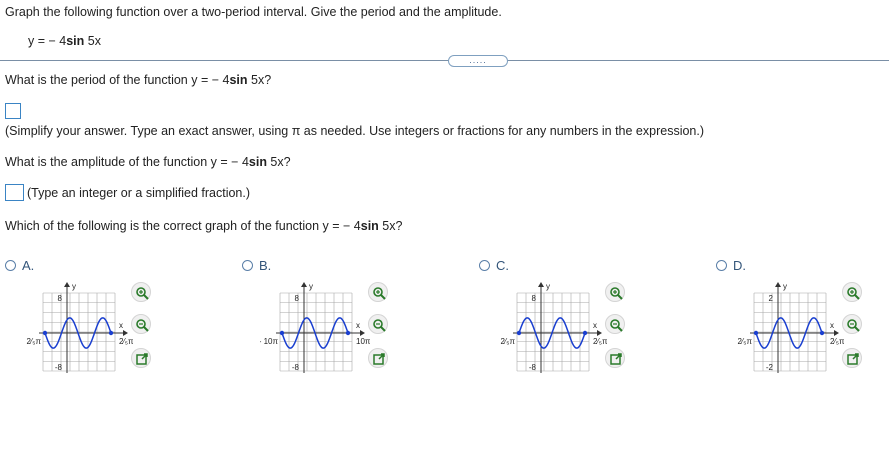 This screenshot has height=450, width=889. I want to click on choice-label: D., so click(739, 265).